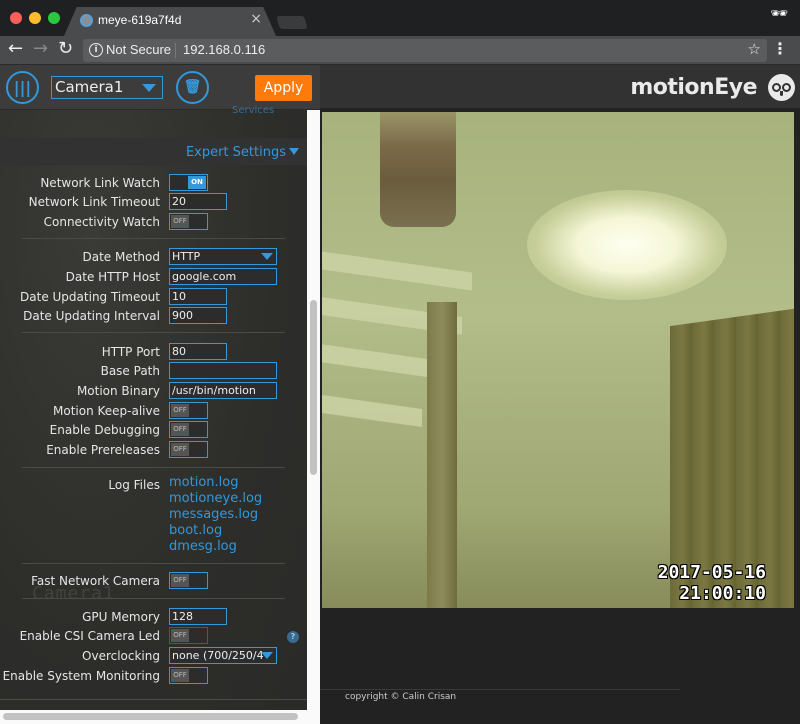 This screenshot has height=724, width=800. Describe the element at coordinates (442, 455) in the screenshot. I see `camera-scene-post` at that location.